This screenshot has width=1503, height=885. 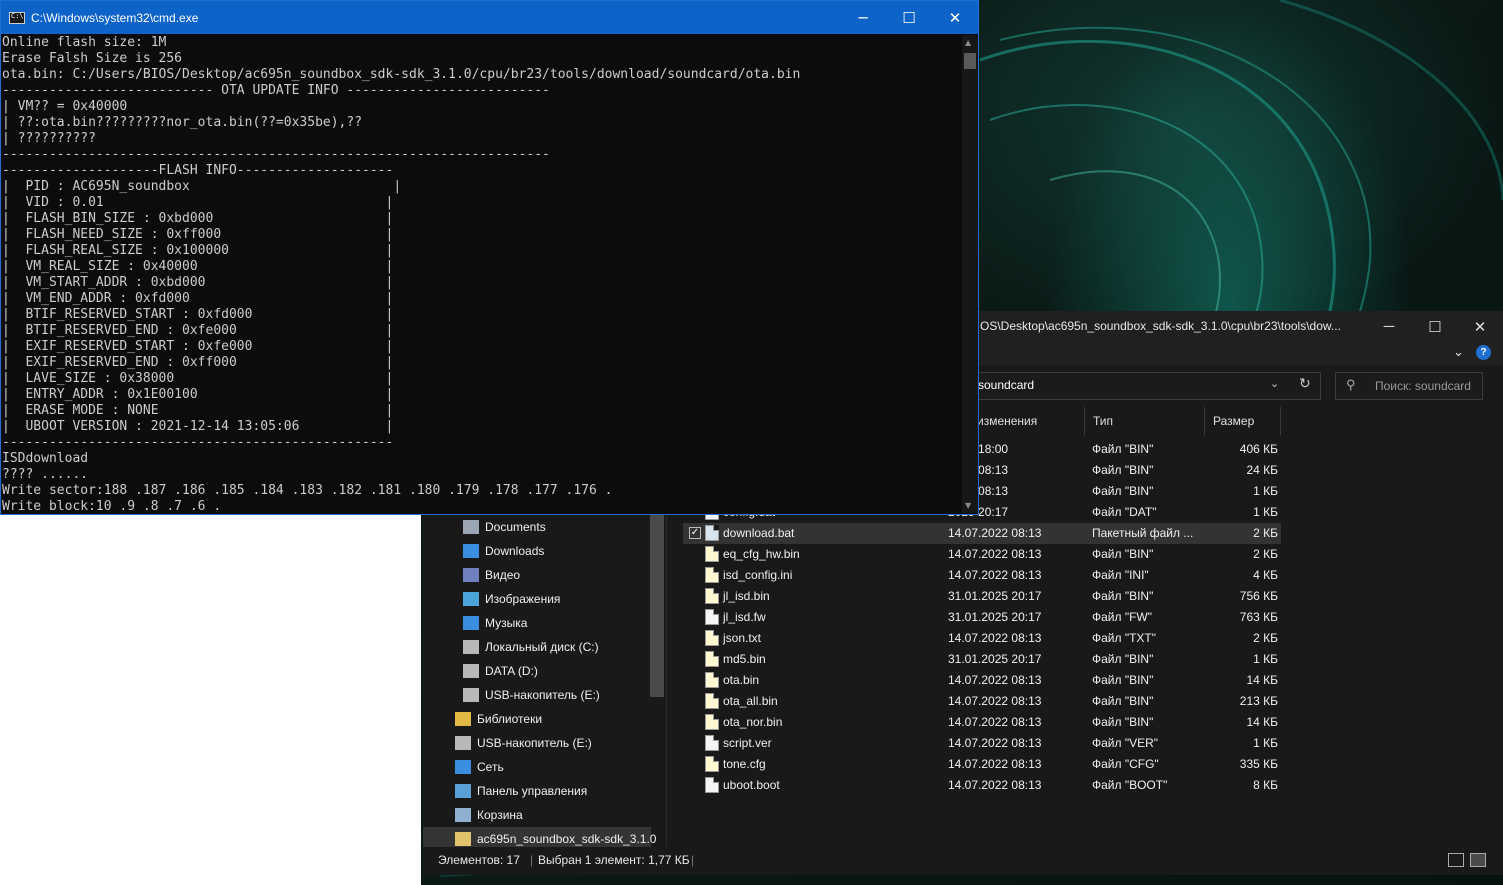 What do you see at coordinates (537, 767) in the screenshot?
I see `nav-item: Сеть` at bounding box center [537, 767].